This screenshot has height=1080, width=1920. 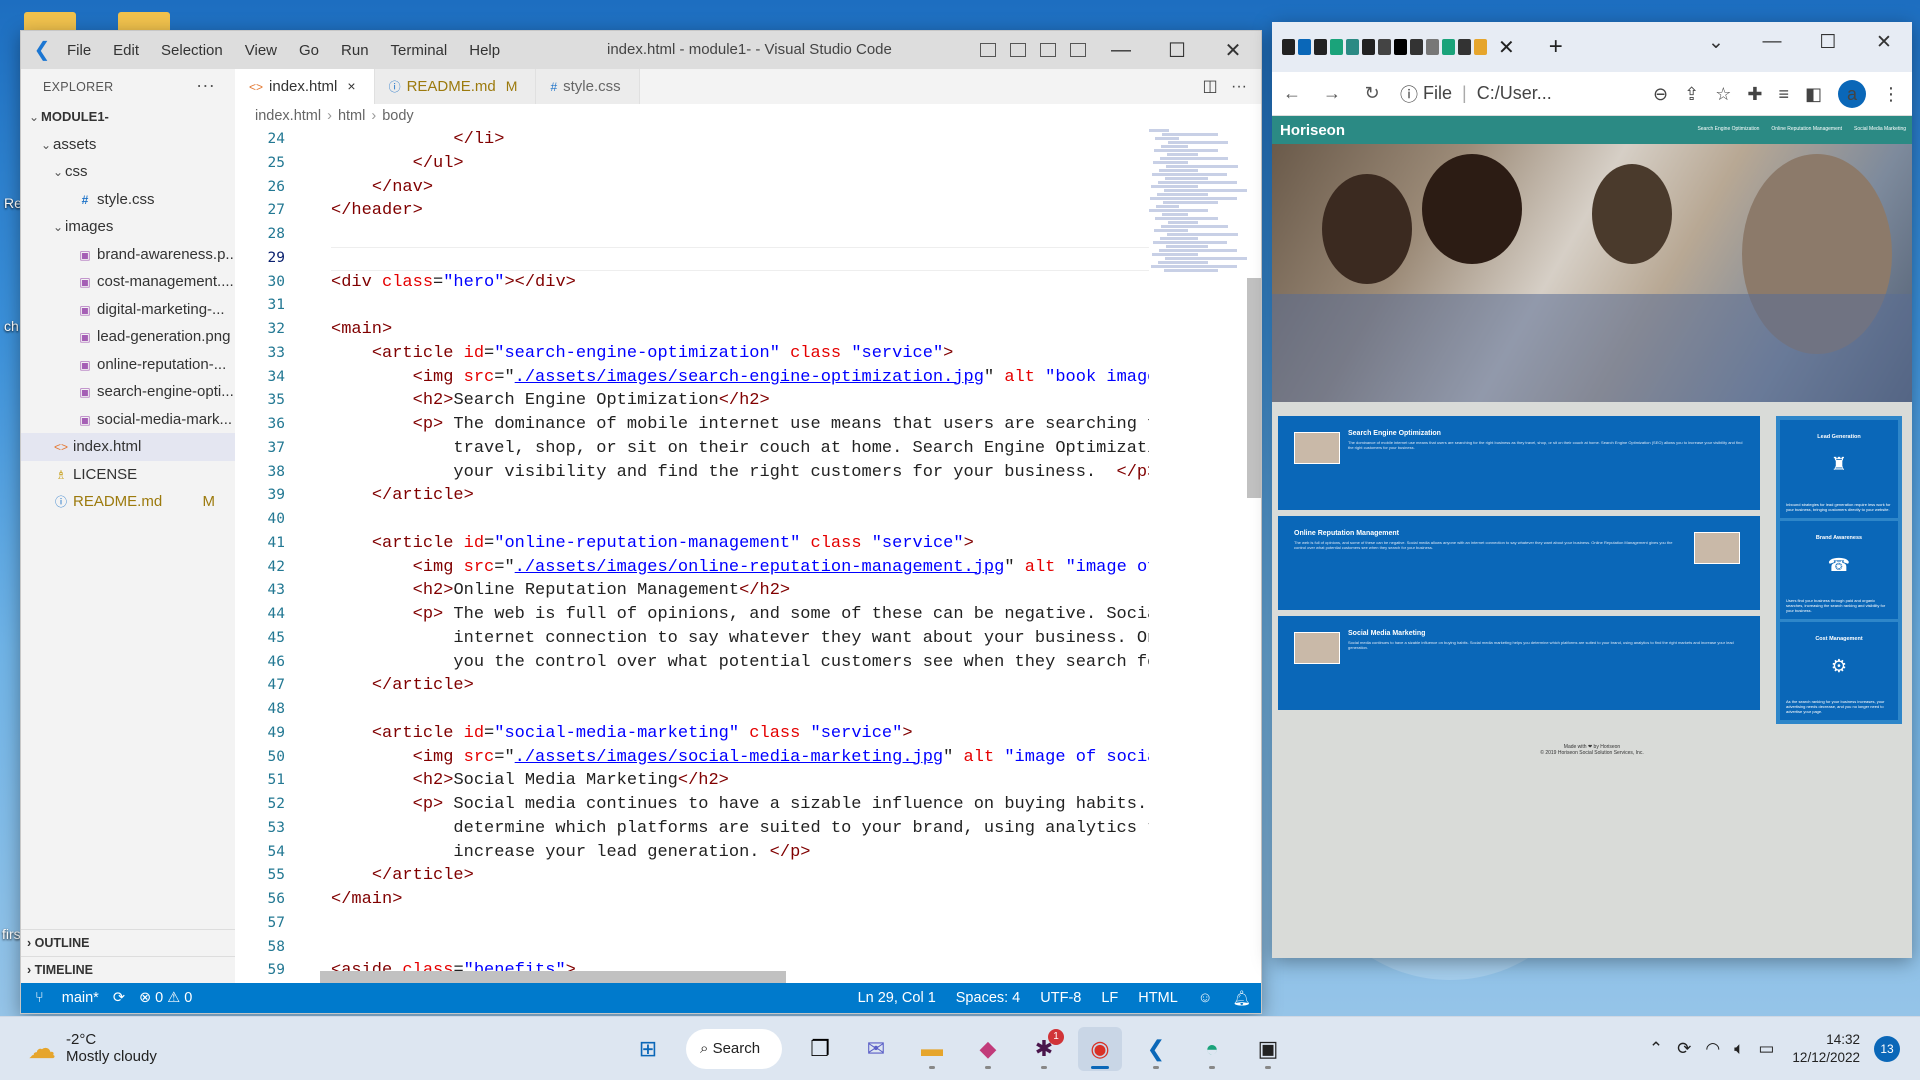 I want to click on code-line: </main>, so click(x=740, y=900).